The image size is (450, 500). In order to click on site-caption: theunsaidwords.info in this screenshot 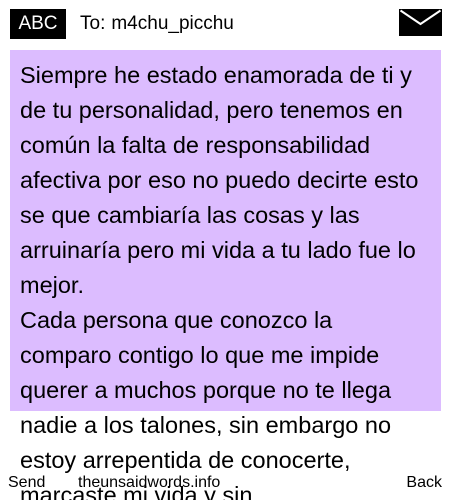, I will do `click(149, 482)`.